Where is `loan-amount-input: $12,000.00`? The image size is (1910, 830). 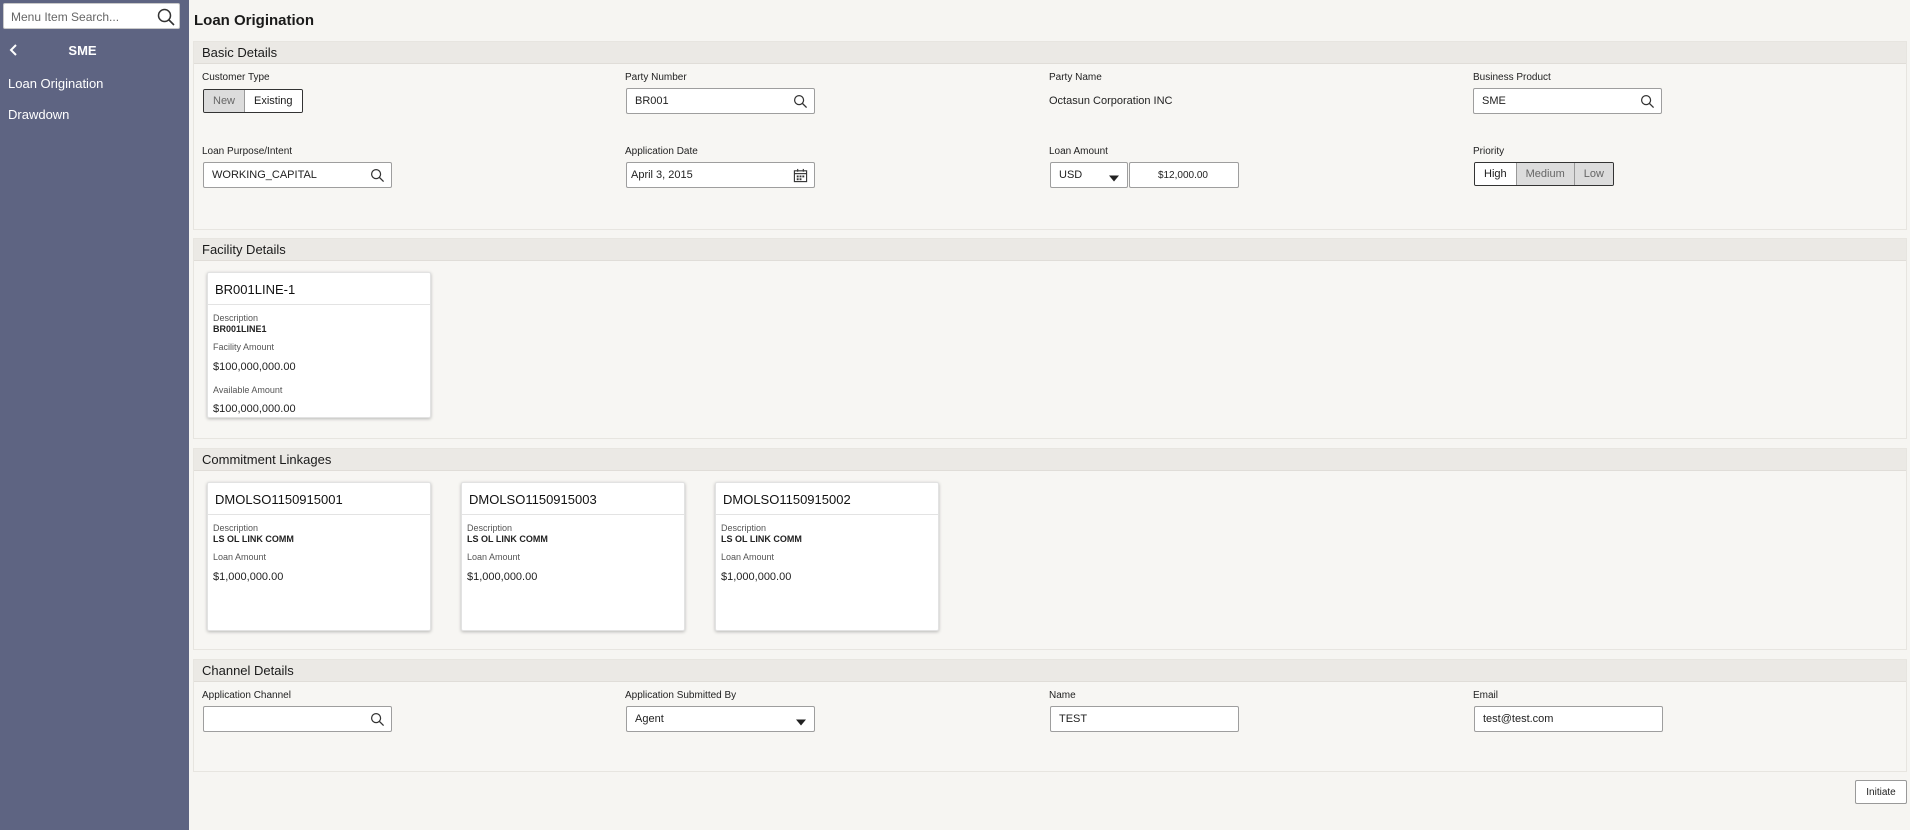 loan-amount-input: $12,000.00 is located at coordinates (1184, 175).